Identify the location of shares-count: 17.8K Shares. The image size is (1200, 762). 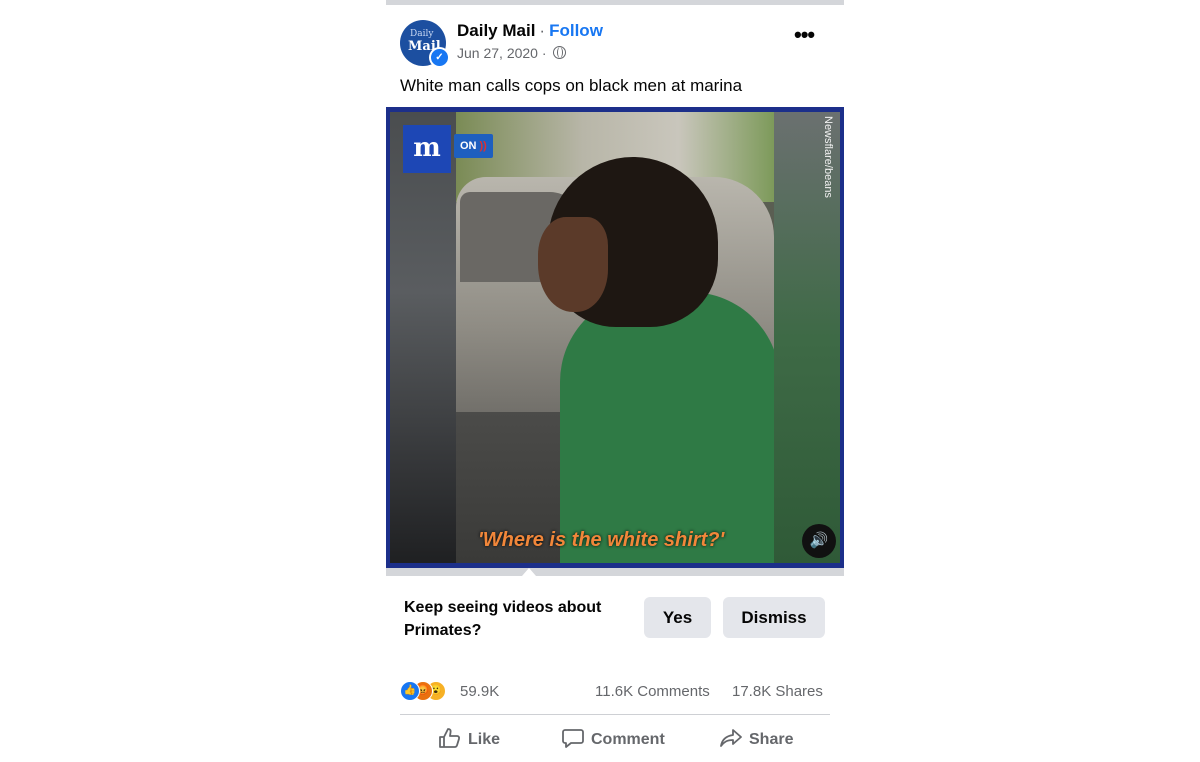
(777, 691).